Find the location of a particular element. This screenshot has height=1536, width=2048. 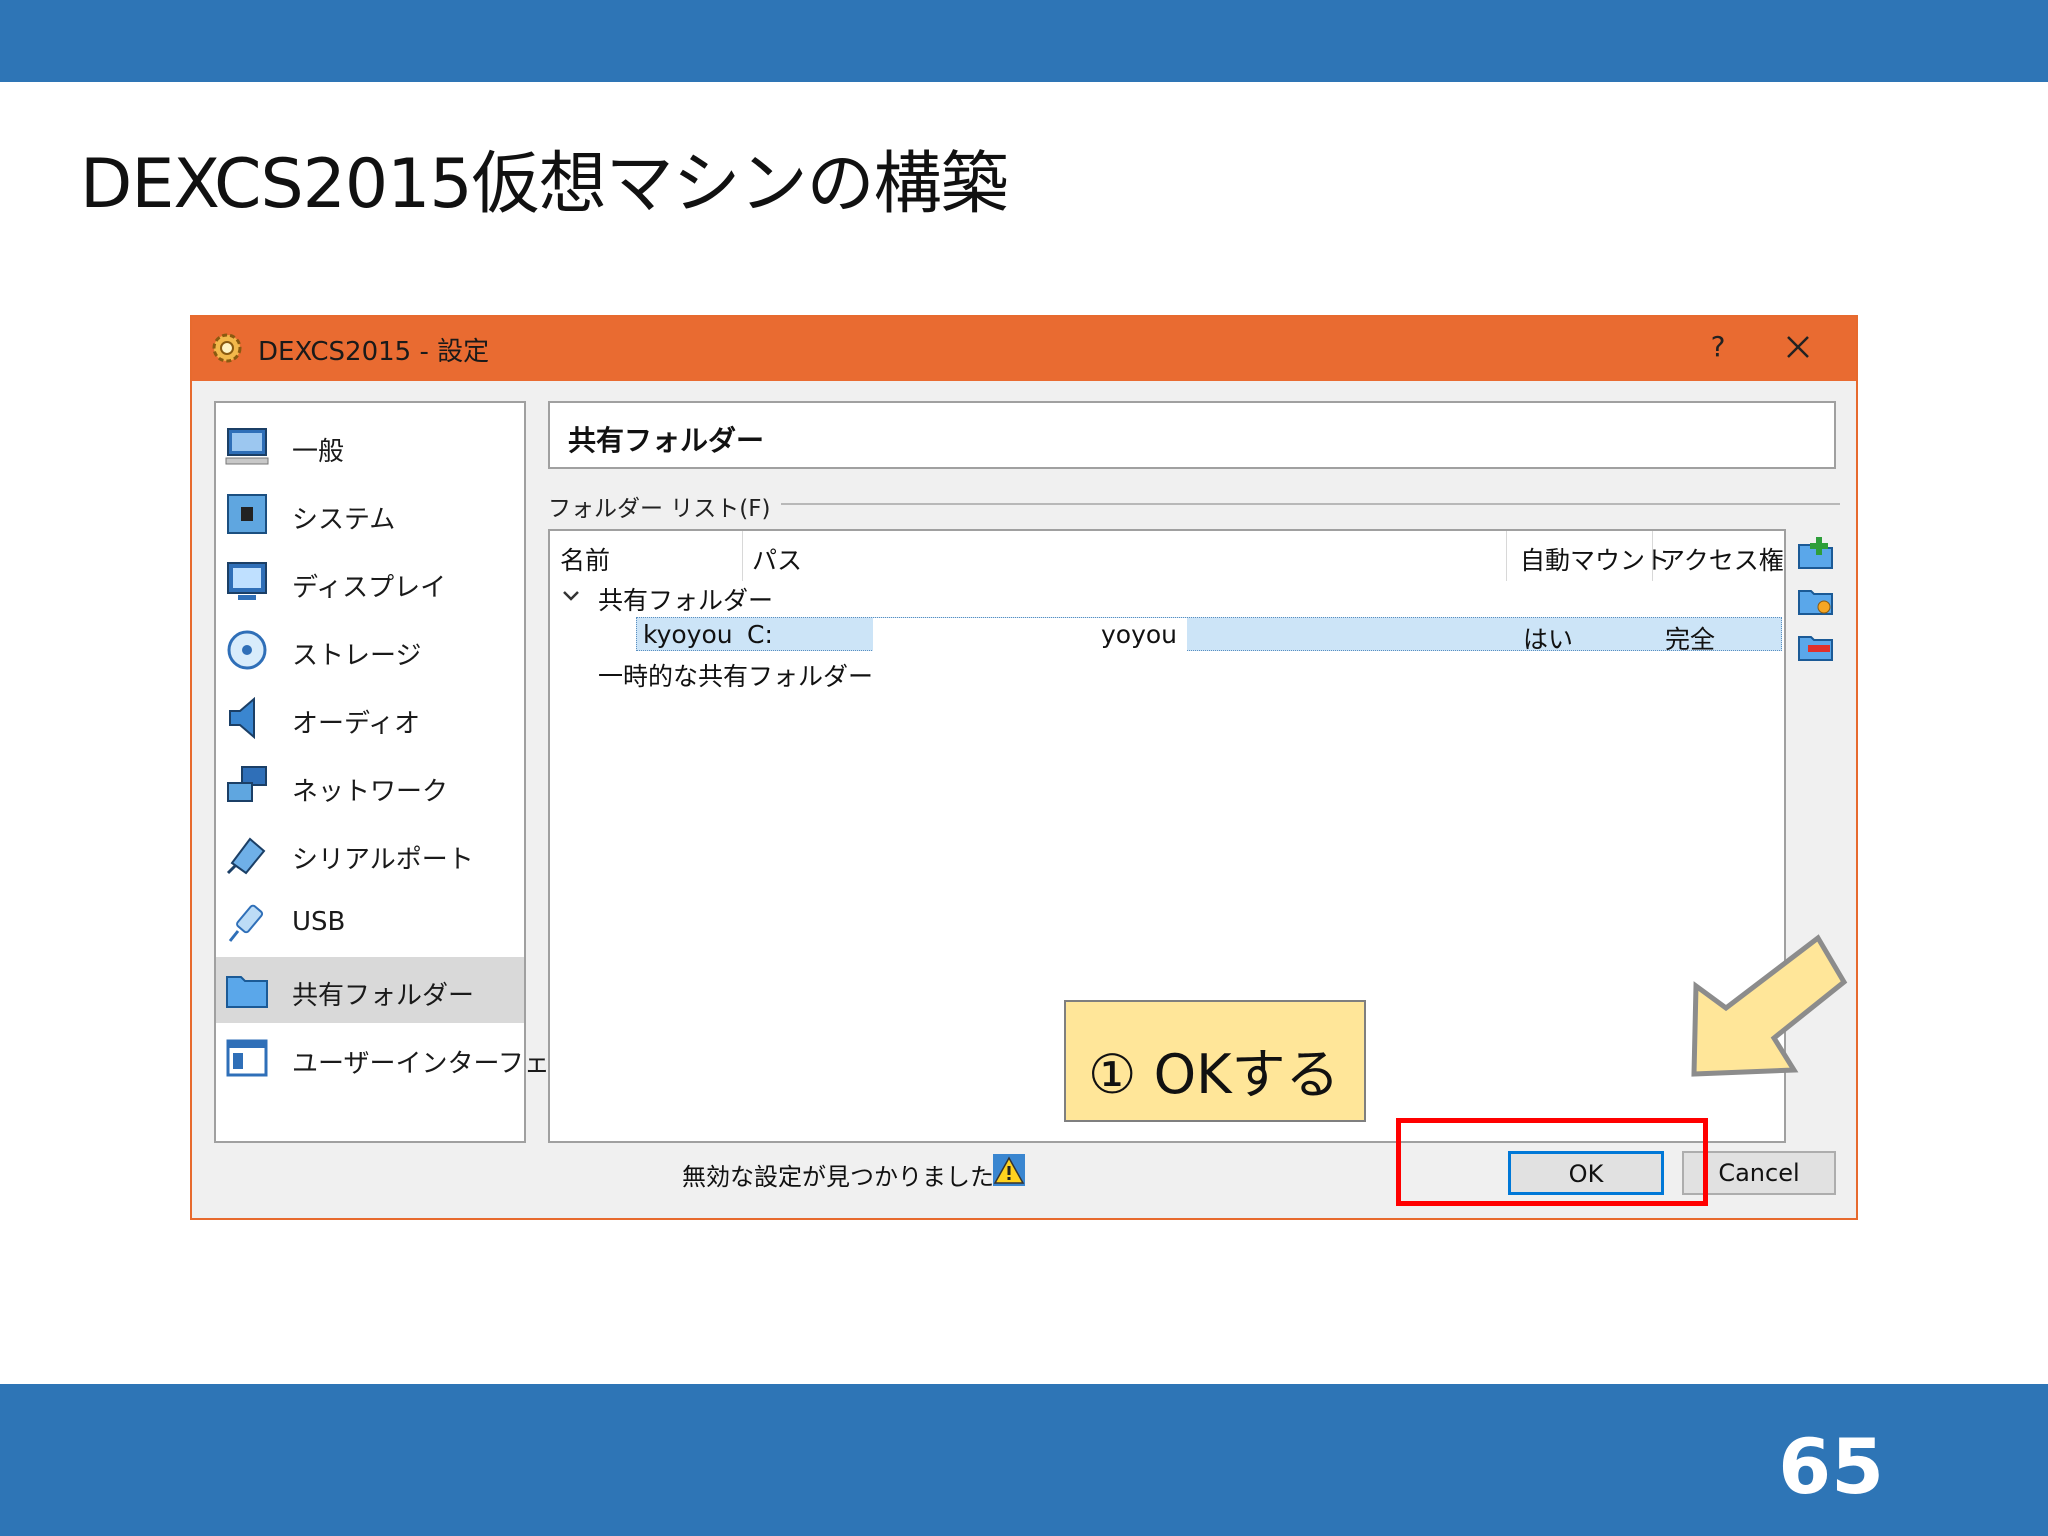

row-name: kyoyou is located at coordinates (688, 634).